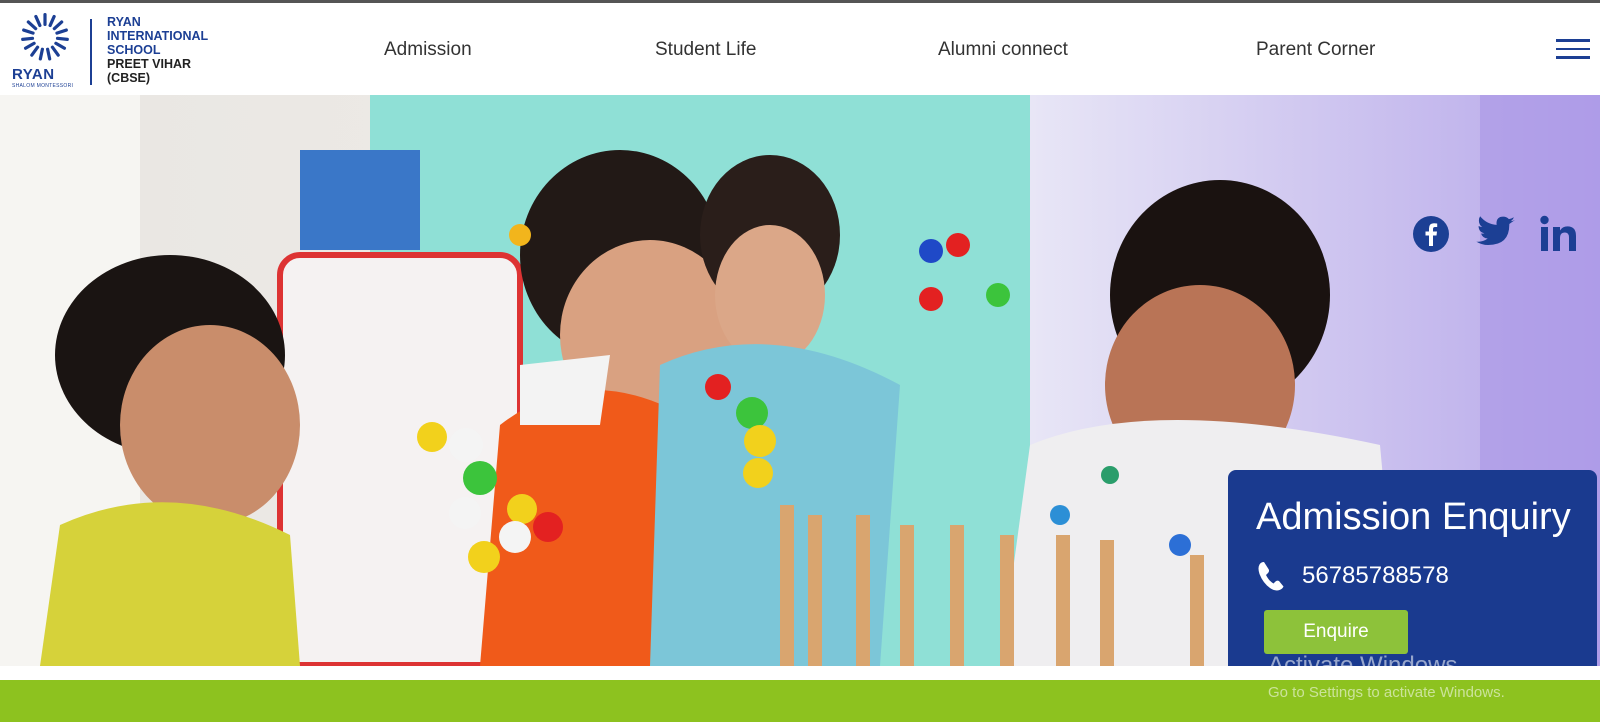 The width and height of the screenshot is (1600, 722). What do you see at coordinates (1559, 236) in the screenshot?
I see `linkedin-icon` at bounding box center [1559, 236].